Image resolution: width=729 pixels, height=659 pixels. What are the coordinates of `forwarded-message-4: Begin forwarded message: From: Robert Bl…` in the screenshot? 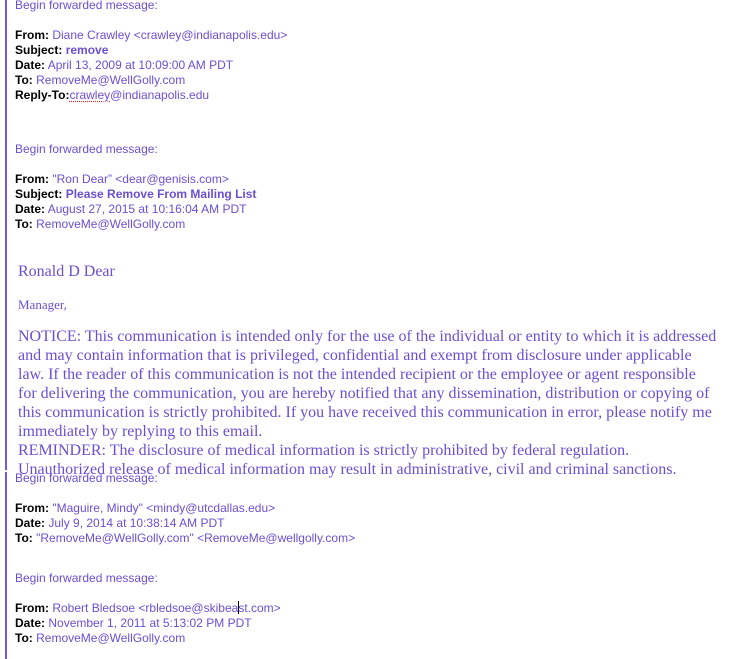 It's located at (372, 608).